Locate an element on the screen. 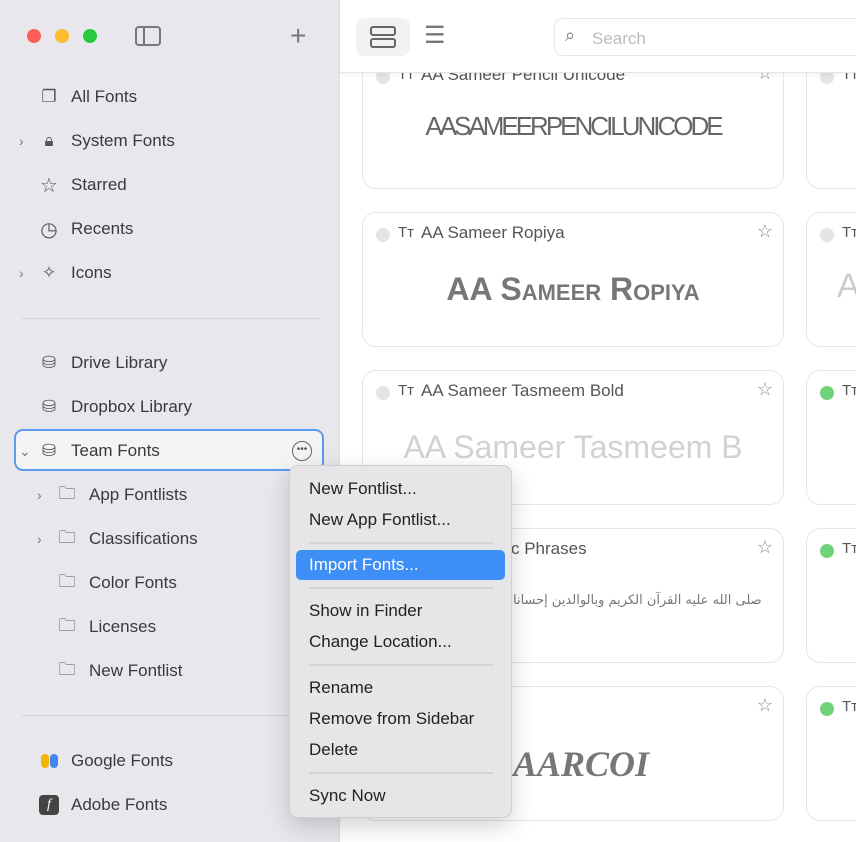 This screenshot has width=856, height=842. font-card: Tт AA Sameer Ropiya ☆ AA Sameer Ropiya is located at coordinates (573, 279).